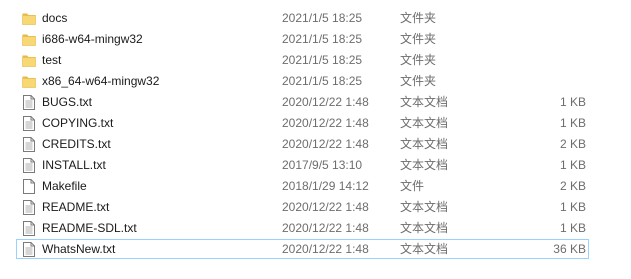 This screenshot has width=631, height=279. I want to click on file-name: test, so click(52, 60).